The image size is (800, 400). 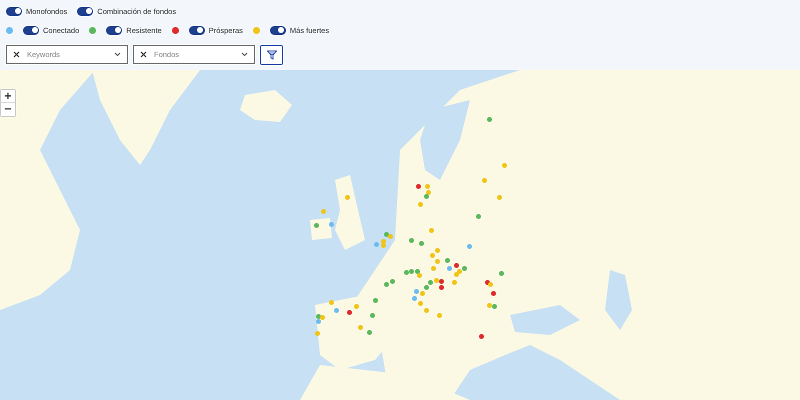 I want to click on filter-button, so click(x=271, y=55).